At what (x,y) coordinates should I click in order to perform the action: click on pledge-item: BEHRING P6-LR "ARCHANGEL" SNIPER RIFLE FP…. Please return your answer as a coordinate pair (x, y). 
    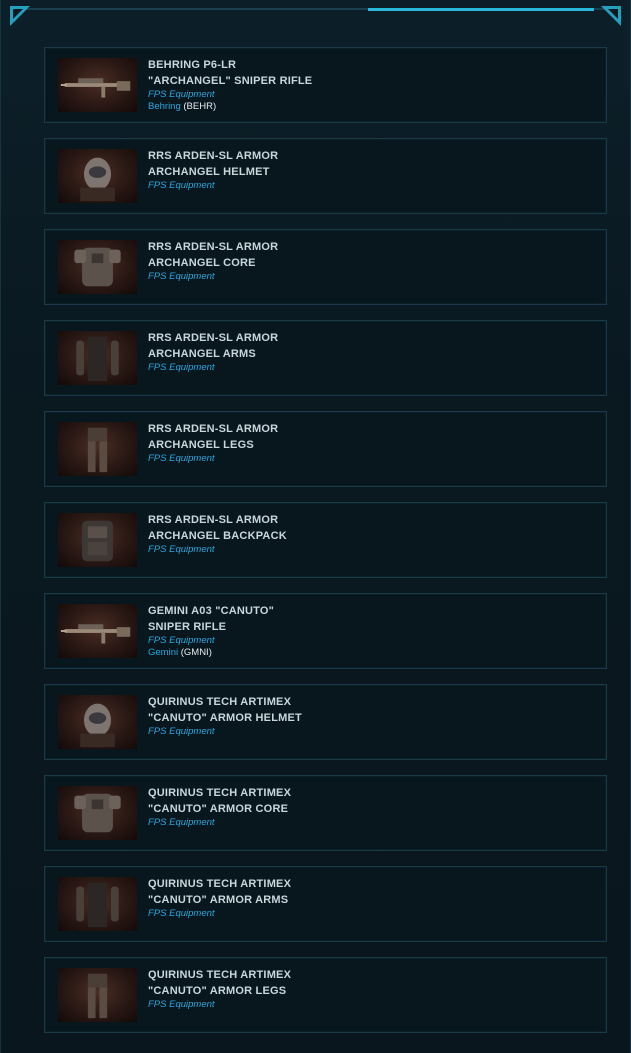
    Looking at the image, I should click on (325, 85).